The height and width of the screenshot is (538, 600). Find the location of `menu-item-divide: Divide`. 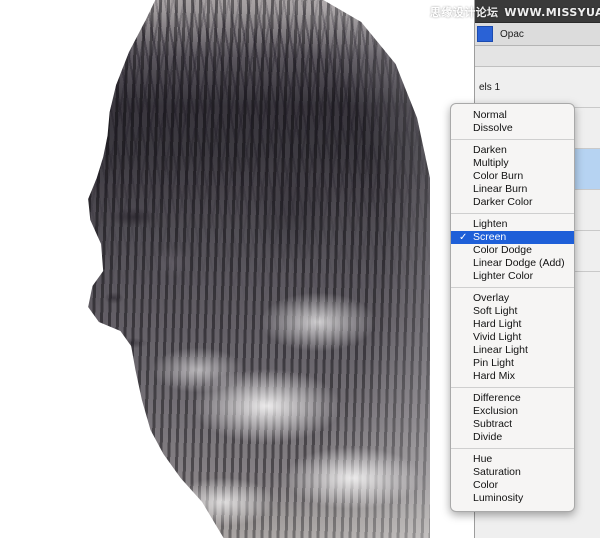

menu-item-divide: Divide is located at coordinates (512, 437).